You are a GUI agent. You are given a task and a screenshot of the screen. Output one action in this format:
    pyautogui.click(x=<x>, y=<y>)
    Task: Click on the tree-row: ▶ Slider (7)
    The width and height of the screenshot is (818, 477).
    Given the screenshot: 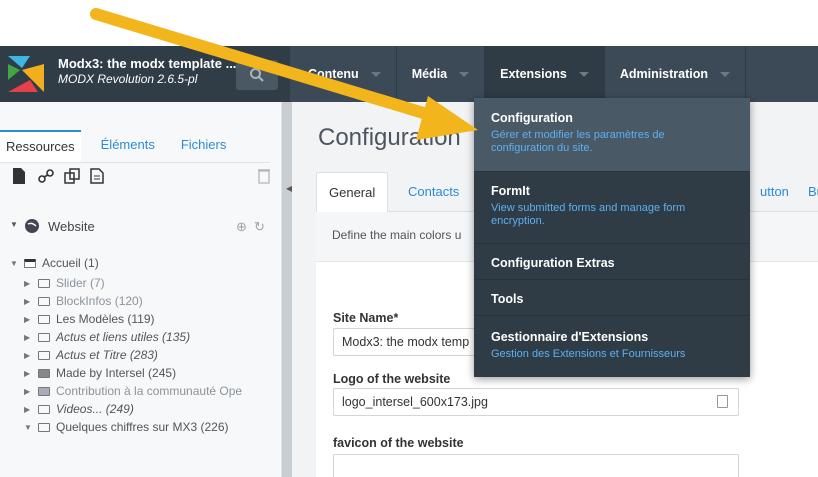 What is the action you would take?
    pyautogui.click(x=64, y=283)
    